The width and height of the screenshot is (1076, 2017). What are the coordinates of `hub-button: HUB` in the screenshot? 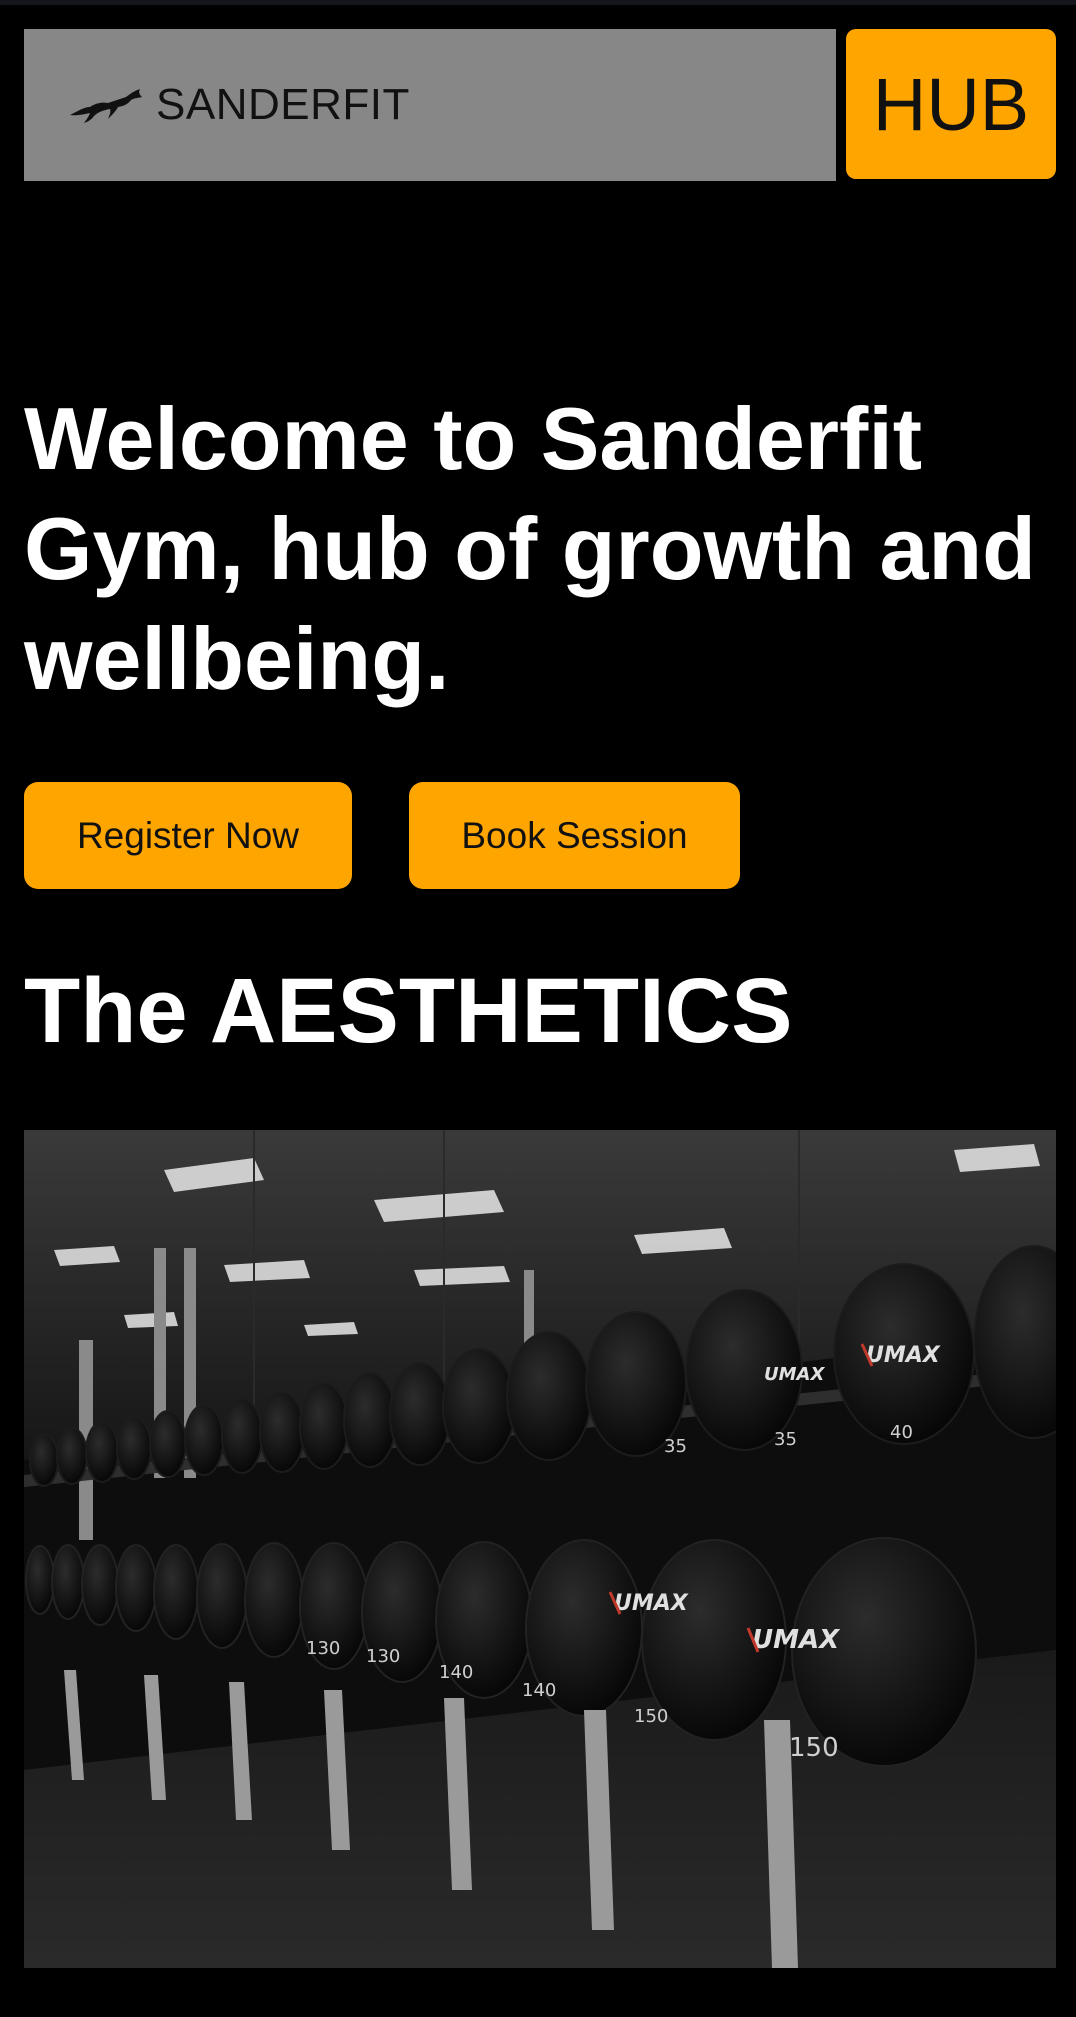 It's located at (951, 104).